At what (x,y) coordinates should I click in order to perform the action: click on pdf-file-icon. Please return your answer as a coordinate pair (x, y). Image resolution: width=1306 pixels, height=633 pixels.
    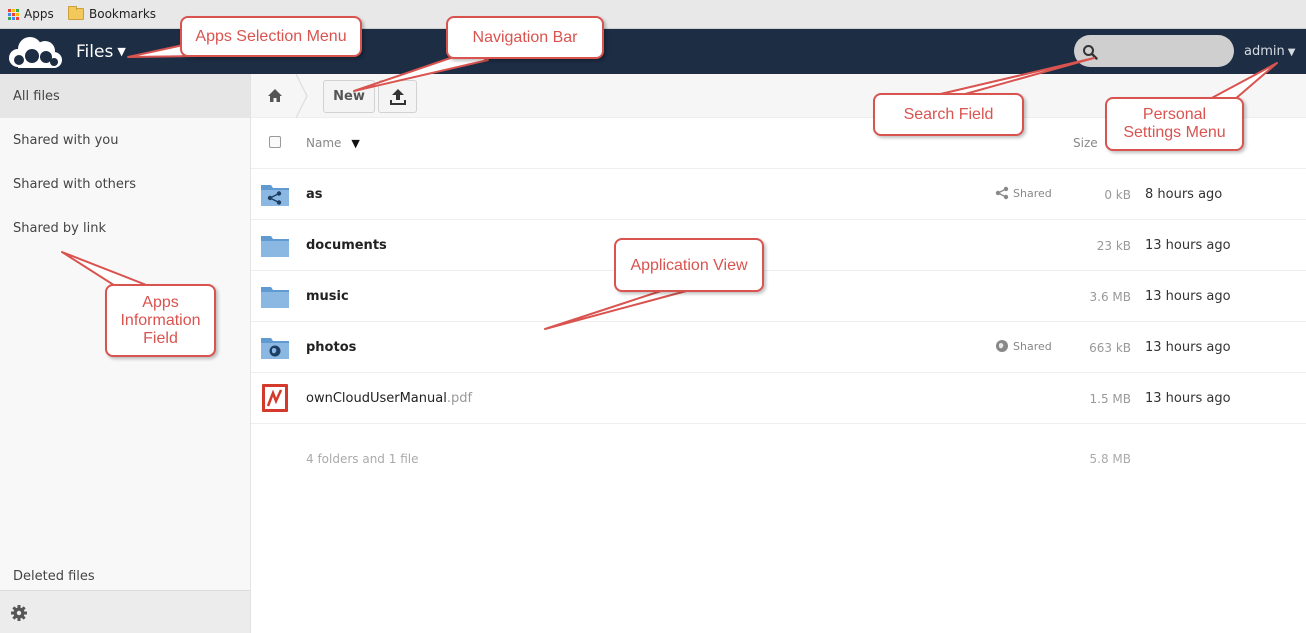
    Looking at the image, I should click on (275, 398).